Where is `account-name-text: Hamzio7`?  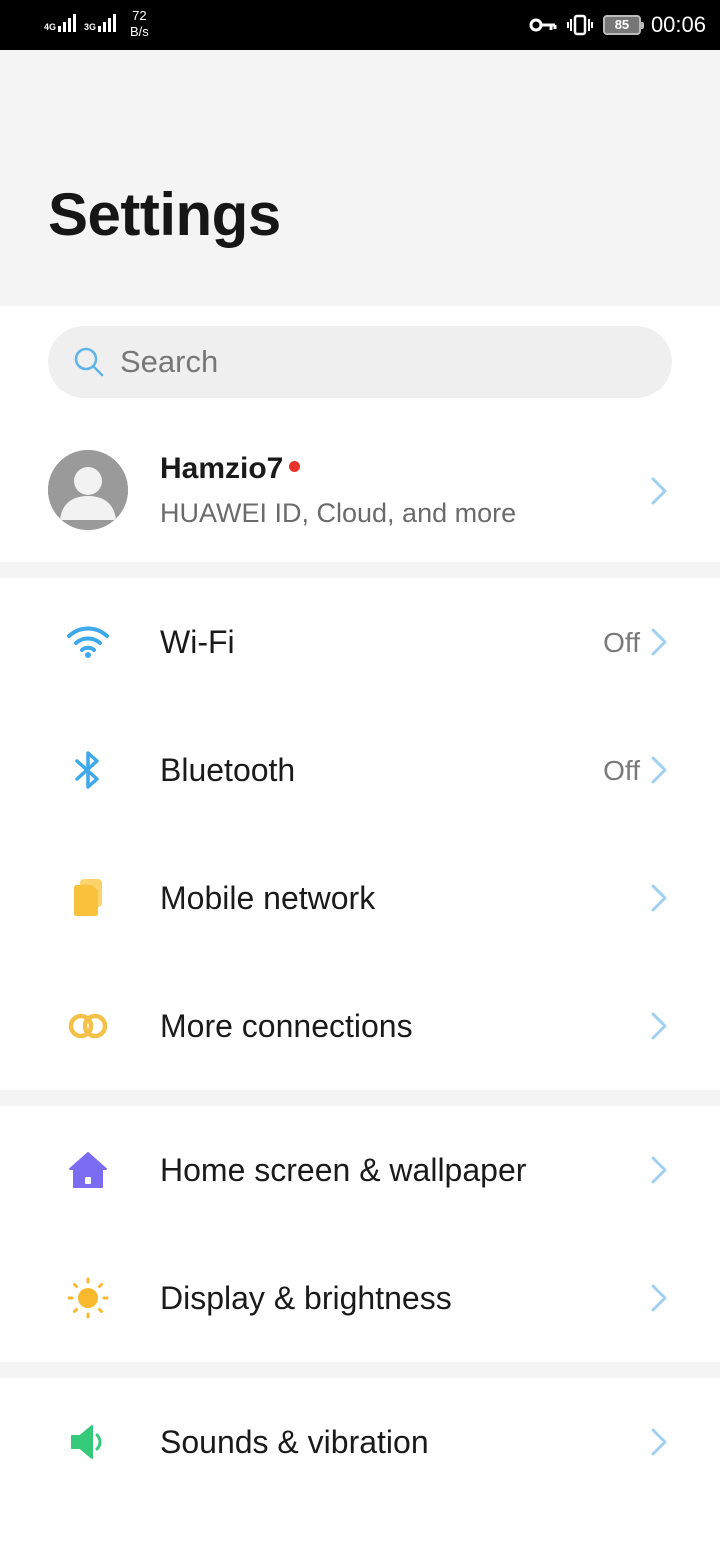 account-name-text: Hamzio7 is located at coordinates (222, 468).